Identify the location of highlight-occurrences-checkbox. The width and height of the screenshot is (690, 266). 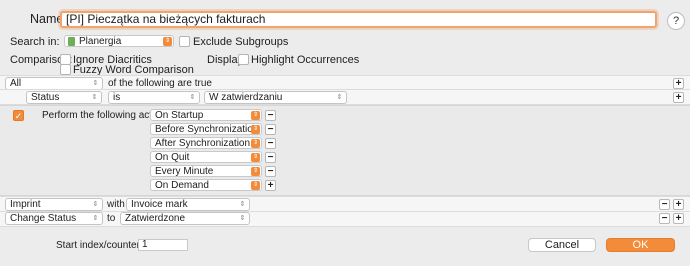
(243, 59).